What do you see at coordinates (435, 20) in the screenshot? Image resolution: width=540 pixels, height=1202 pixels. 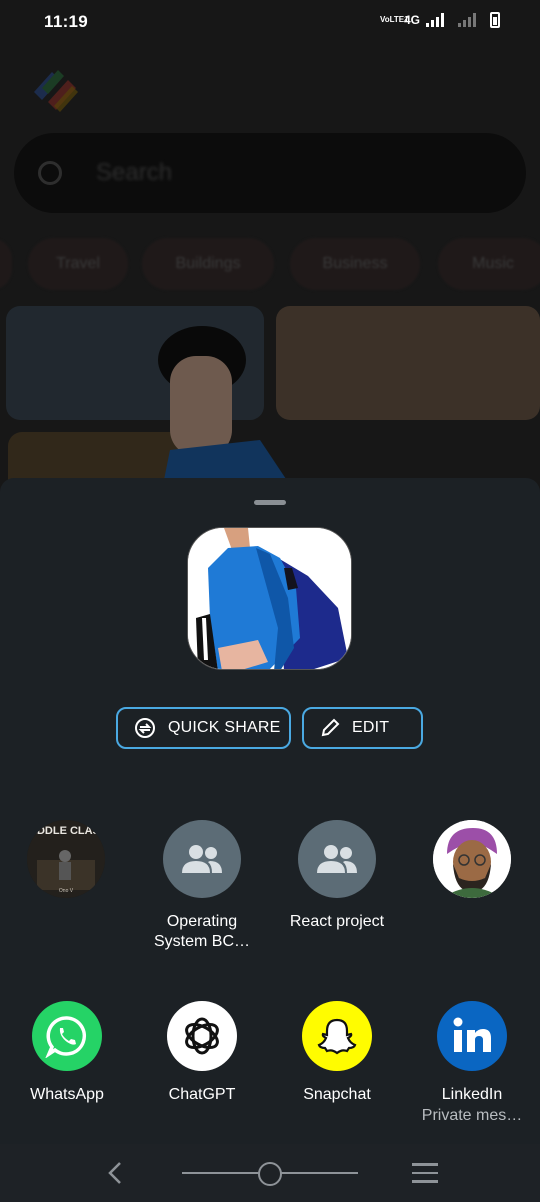 I see `signal-icon` at bounding box center [435, 20].